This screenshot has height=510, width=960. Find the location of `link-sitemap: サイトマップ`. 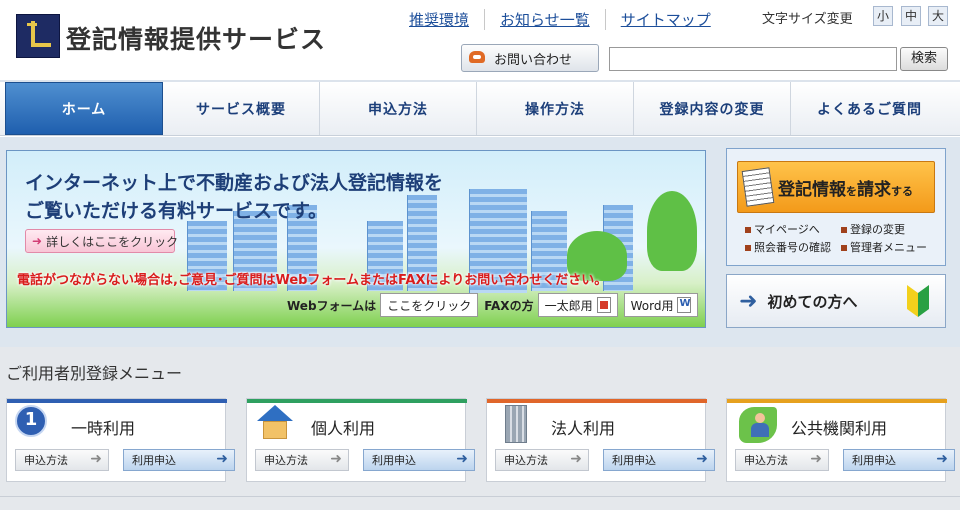

link-sitemap: サイトマップ is located at coordinates (666, 19).